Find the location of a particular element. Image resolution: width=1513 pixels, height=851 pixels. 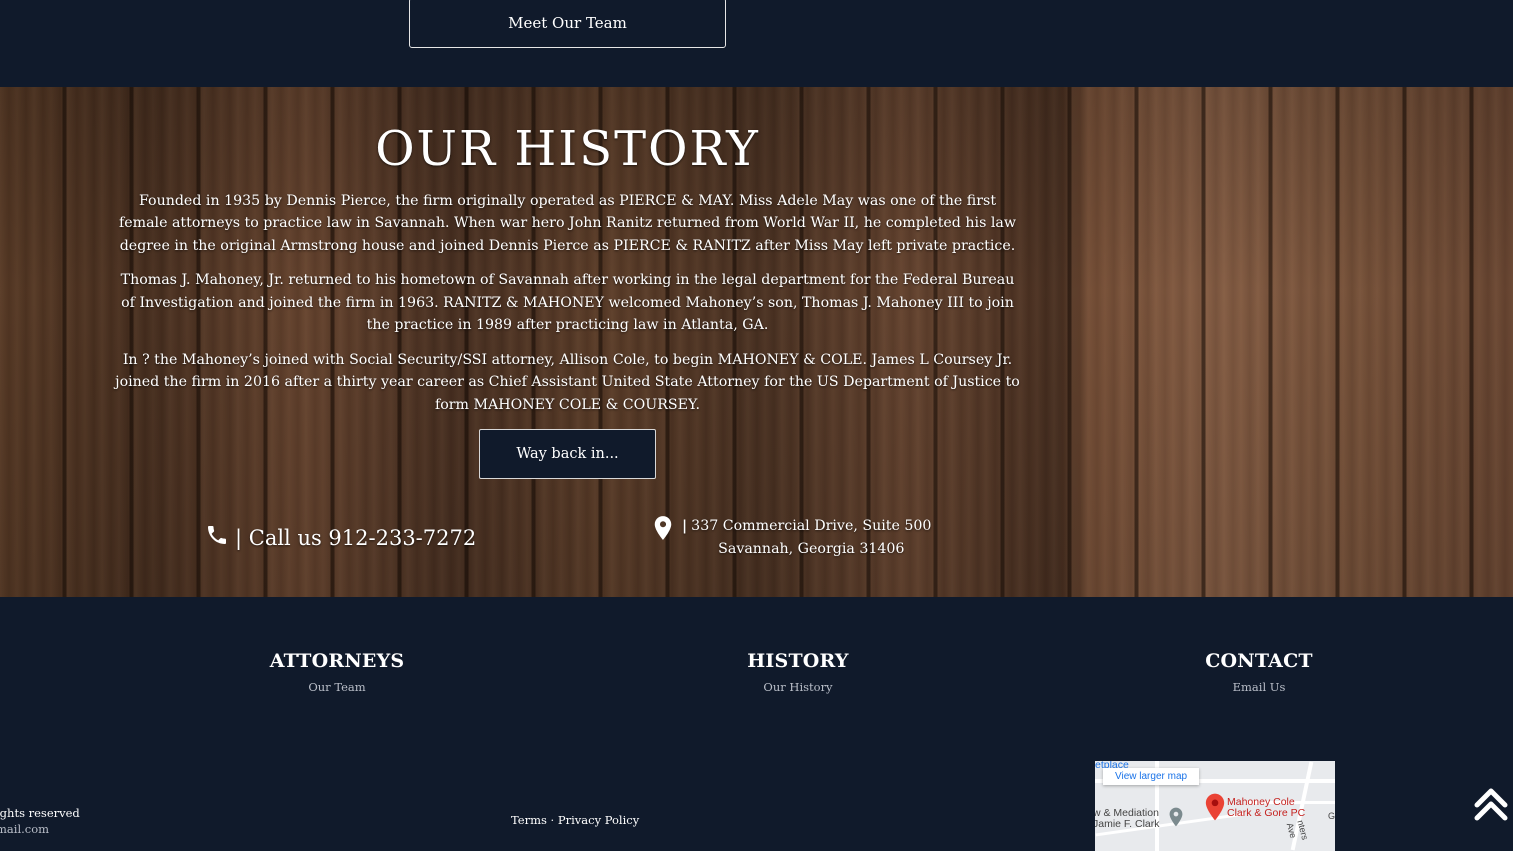

meet-our-team-button: Meet Our Team is located at coordinates (567, 24).